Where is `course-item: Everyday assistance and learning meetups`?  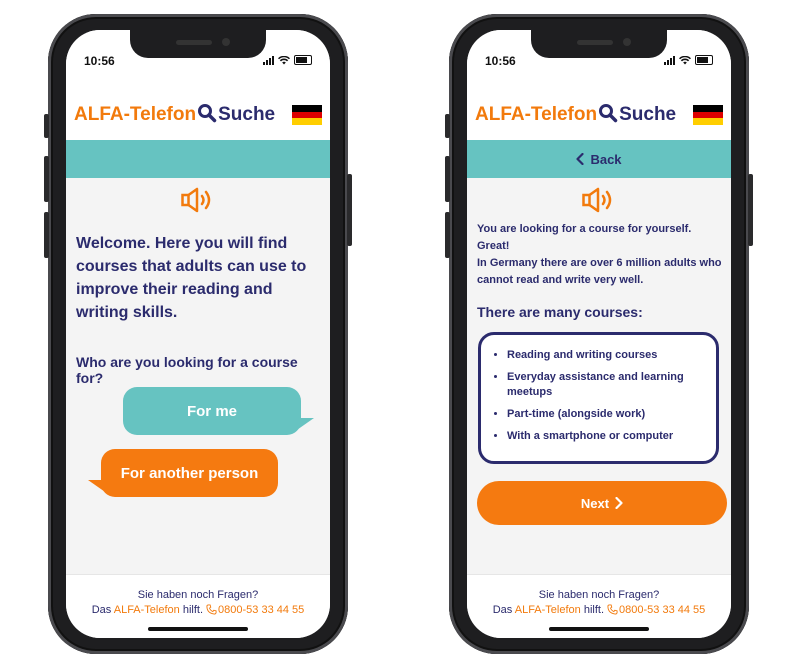
course-item: Everyday assistance and learning meetups is located at coordinates (606, 385).